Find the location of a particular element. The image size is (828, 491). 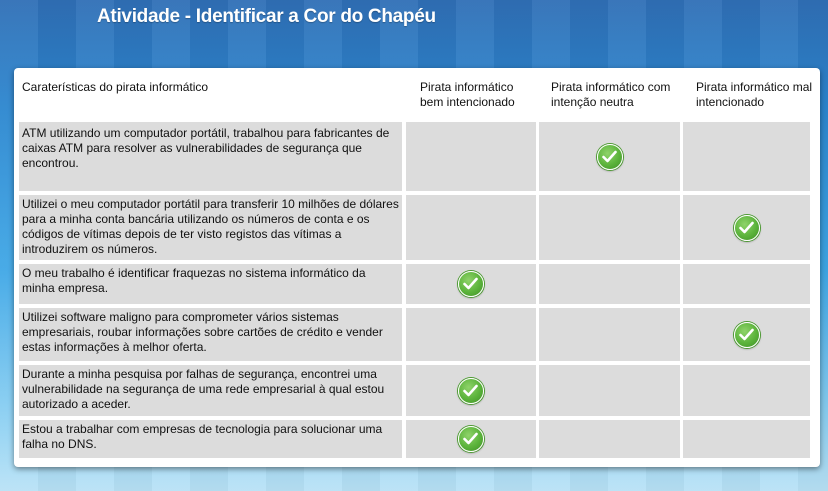

header-white-hat: Pirata informático bem intencionado is located at coordinates (467, 94).